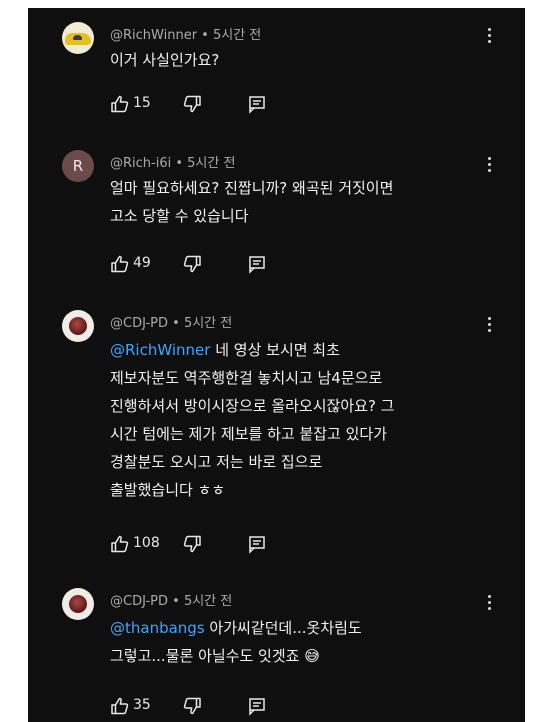  What do you see at coordinates (142, 103) in the screenshot?
I see `like-count: 15` at bounding box center [142, 103].